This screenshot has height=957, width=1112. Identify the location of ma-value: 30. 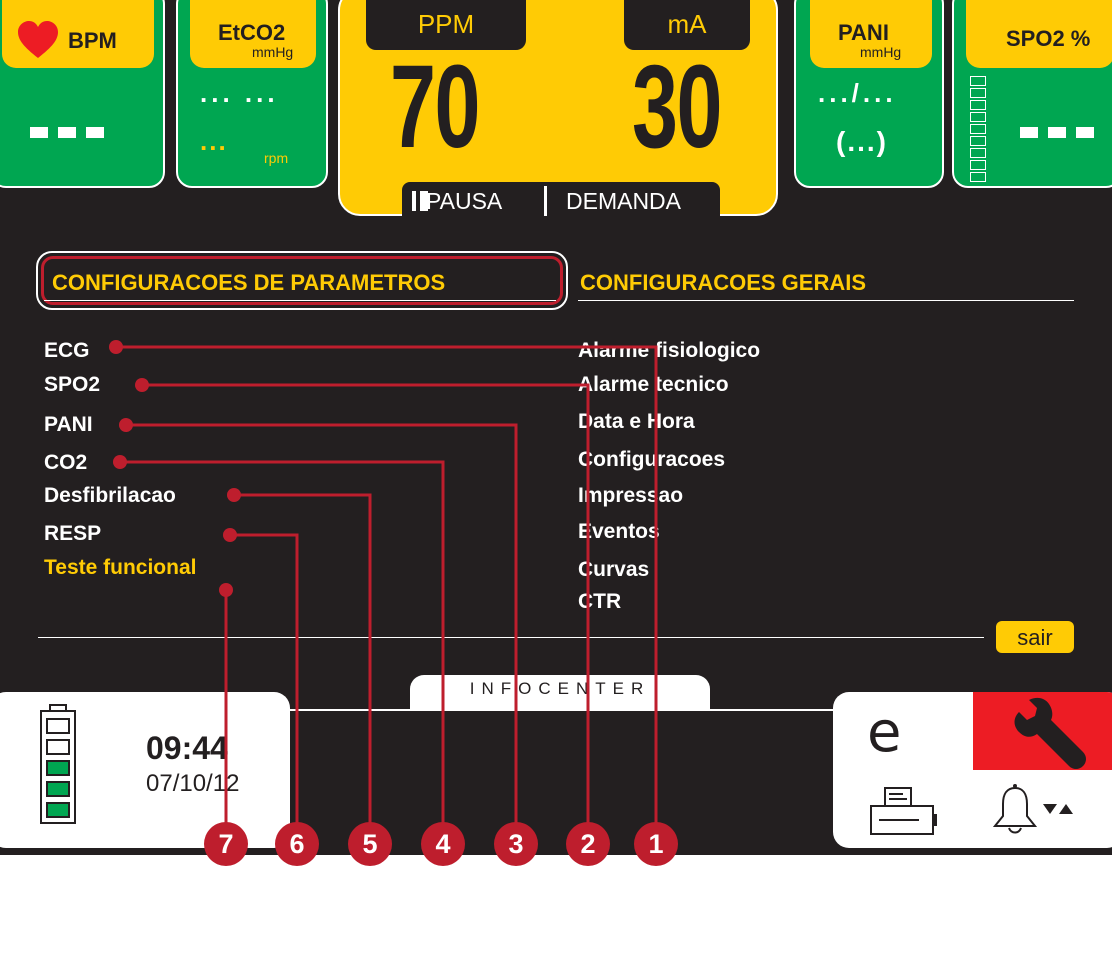
(677, 107).